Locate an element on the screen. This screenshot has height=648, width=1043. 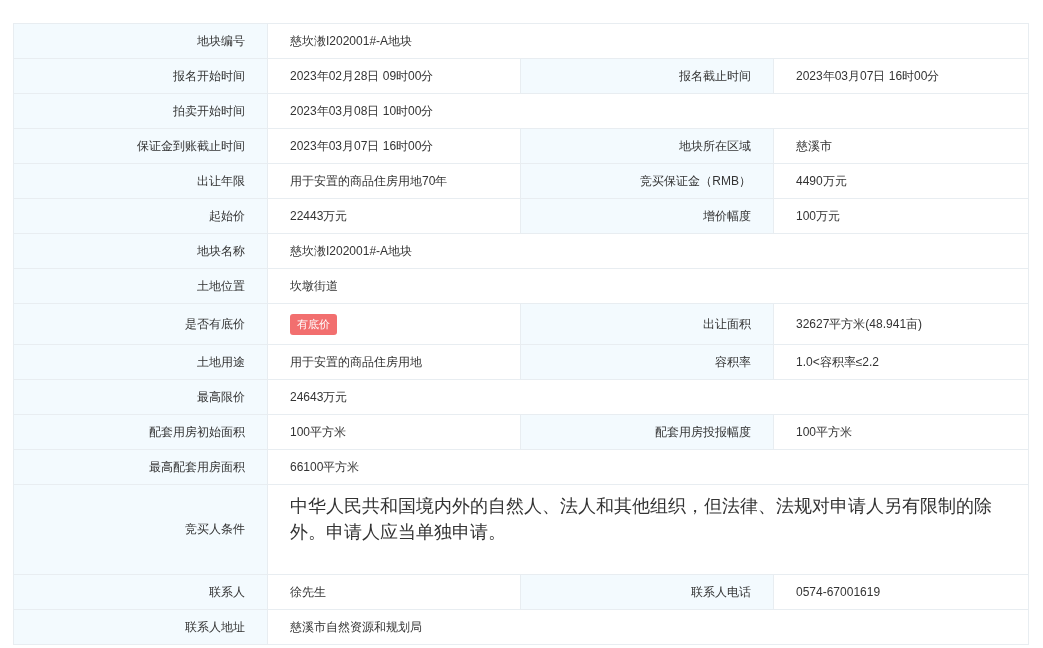
field-label: 土地位置 is located at coordinates (140, 286).